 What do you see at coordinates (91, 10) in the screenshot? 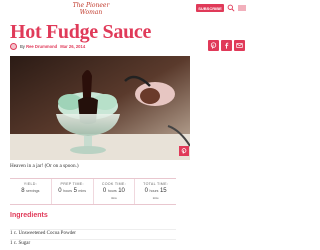
I see `site-logo: The Pioneer Woman` at bounding box center [91, 10].